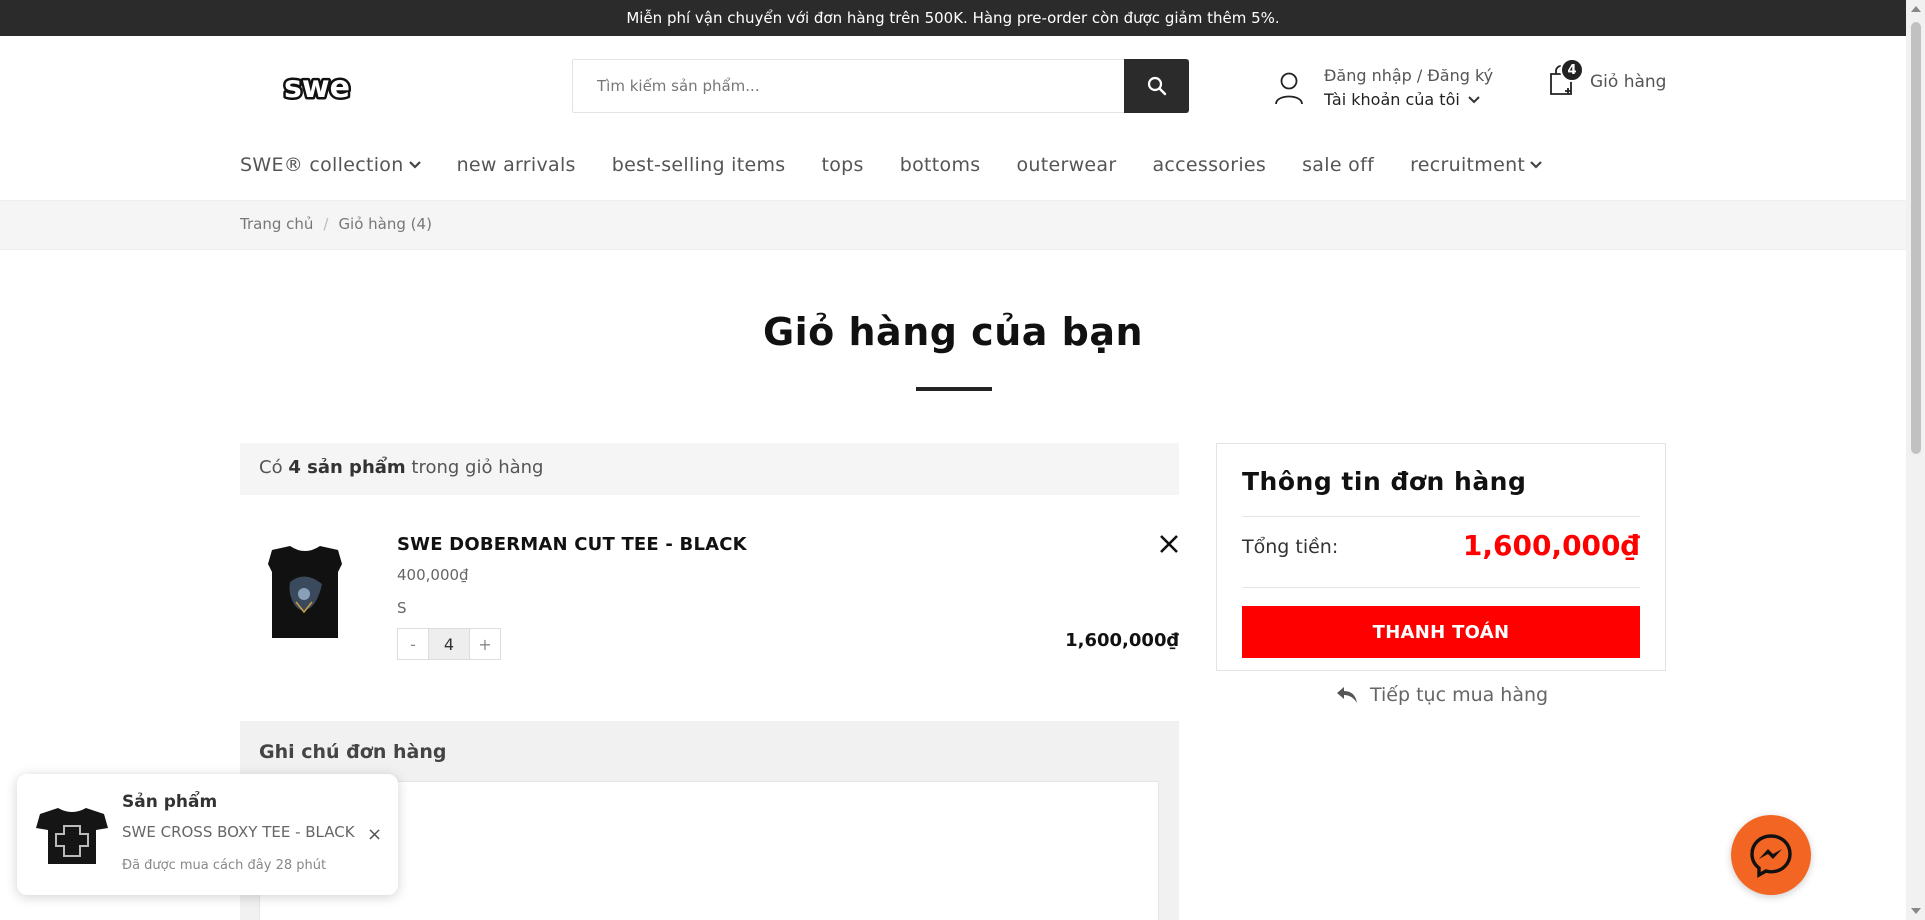 The width and height of the screenshot is (1925, 920). What do you see at coordinates (848, 86) in the screenshot?
I see `search-input` at bounding box center [848, 86].